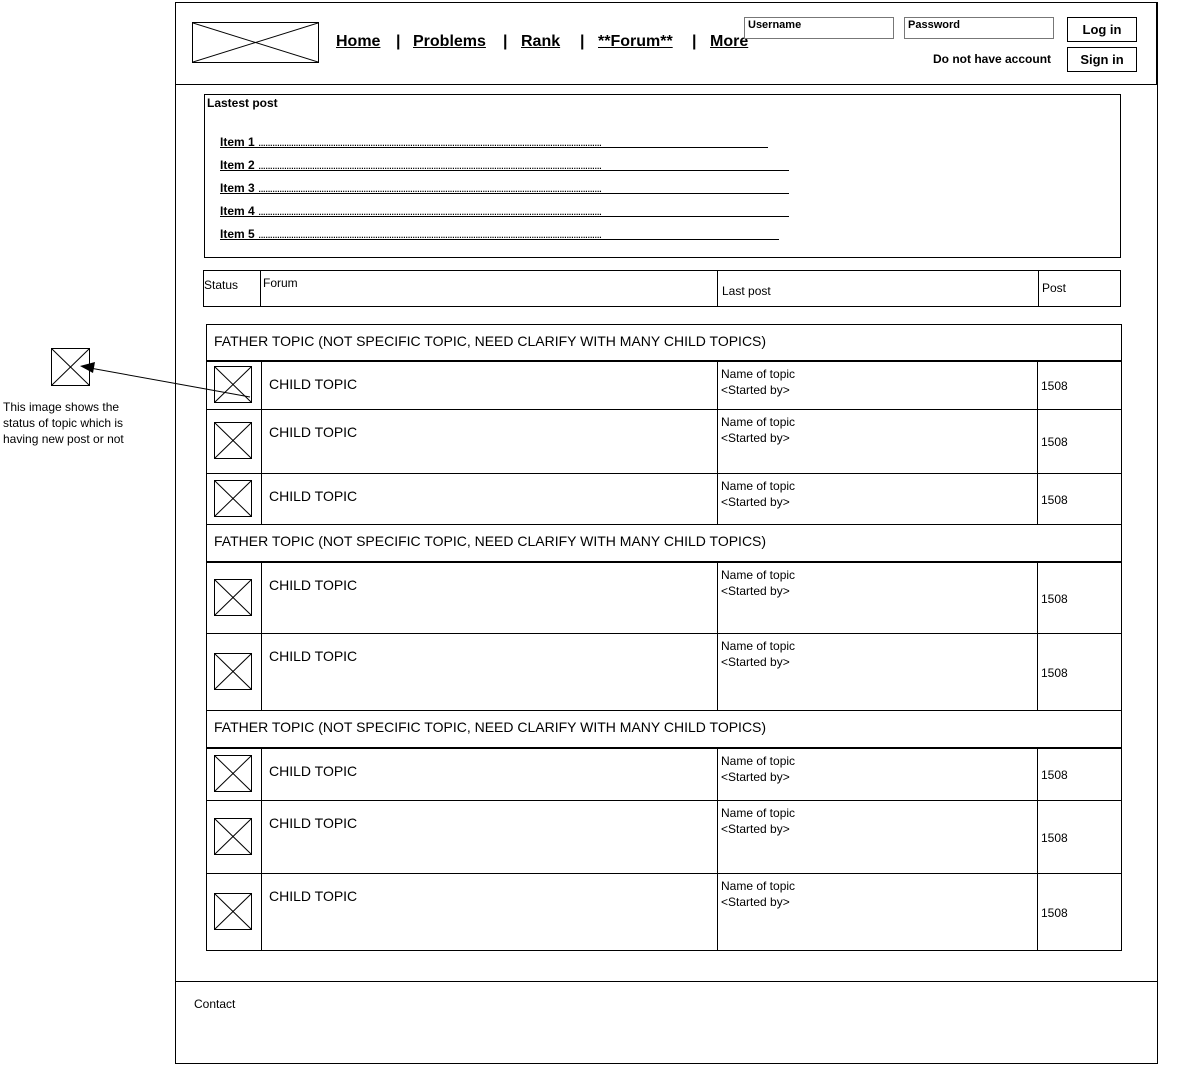  What do you see at coordinates (667, 981) in the screenshot?
I see `footer-divider` at bounding box center [667, 981].